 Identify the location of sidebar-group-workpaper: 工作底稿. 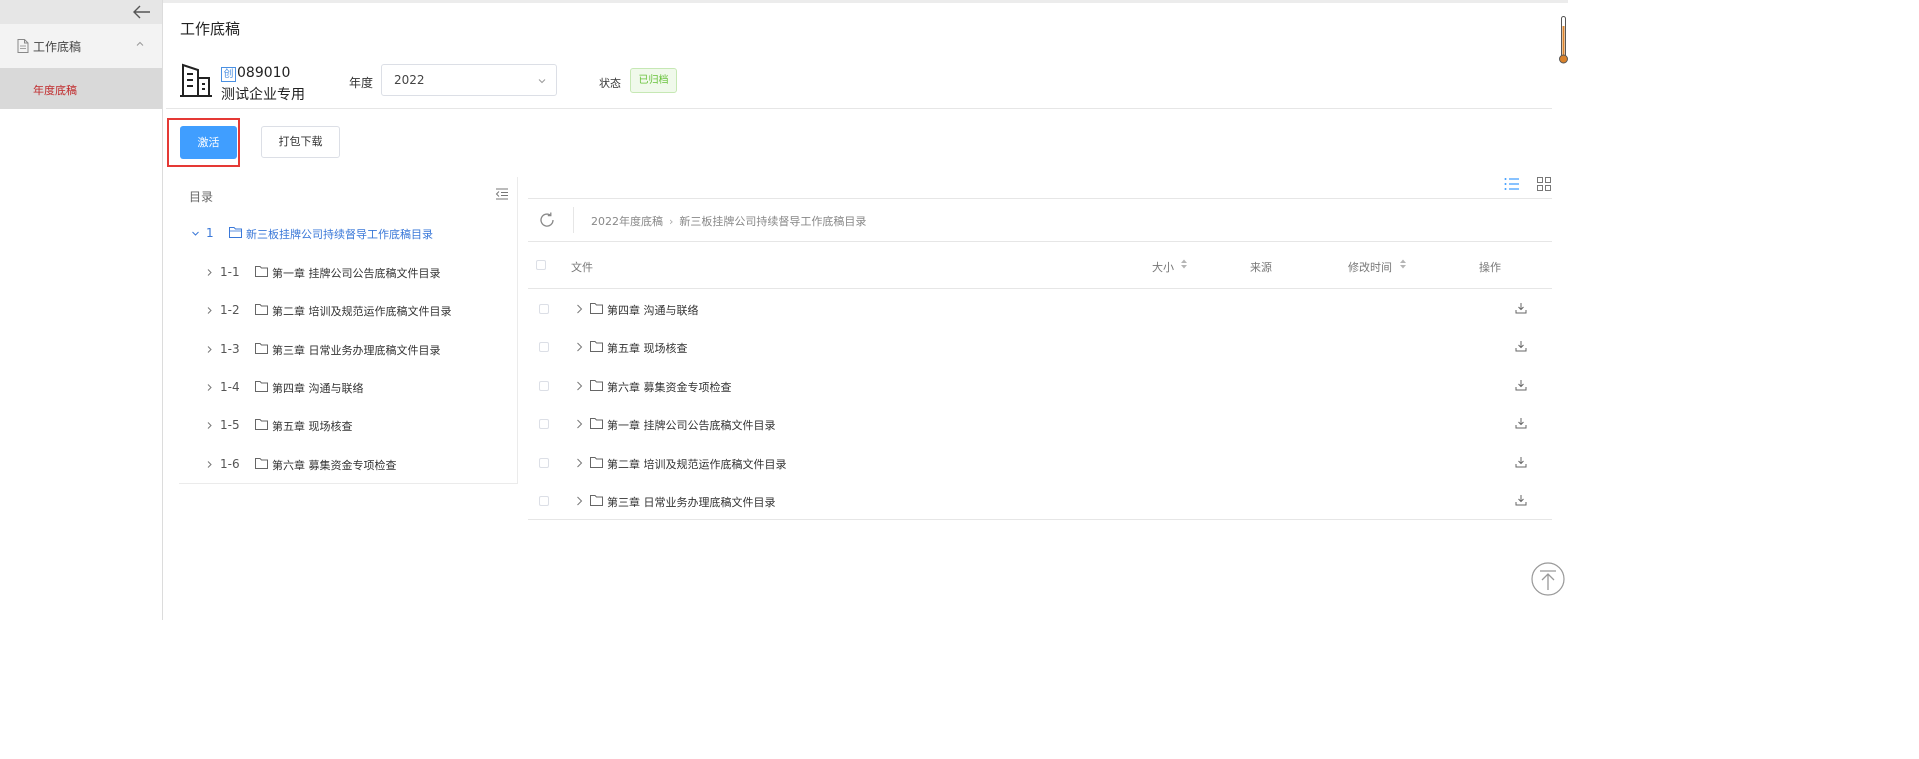
(81, 46).